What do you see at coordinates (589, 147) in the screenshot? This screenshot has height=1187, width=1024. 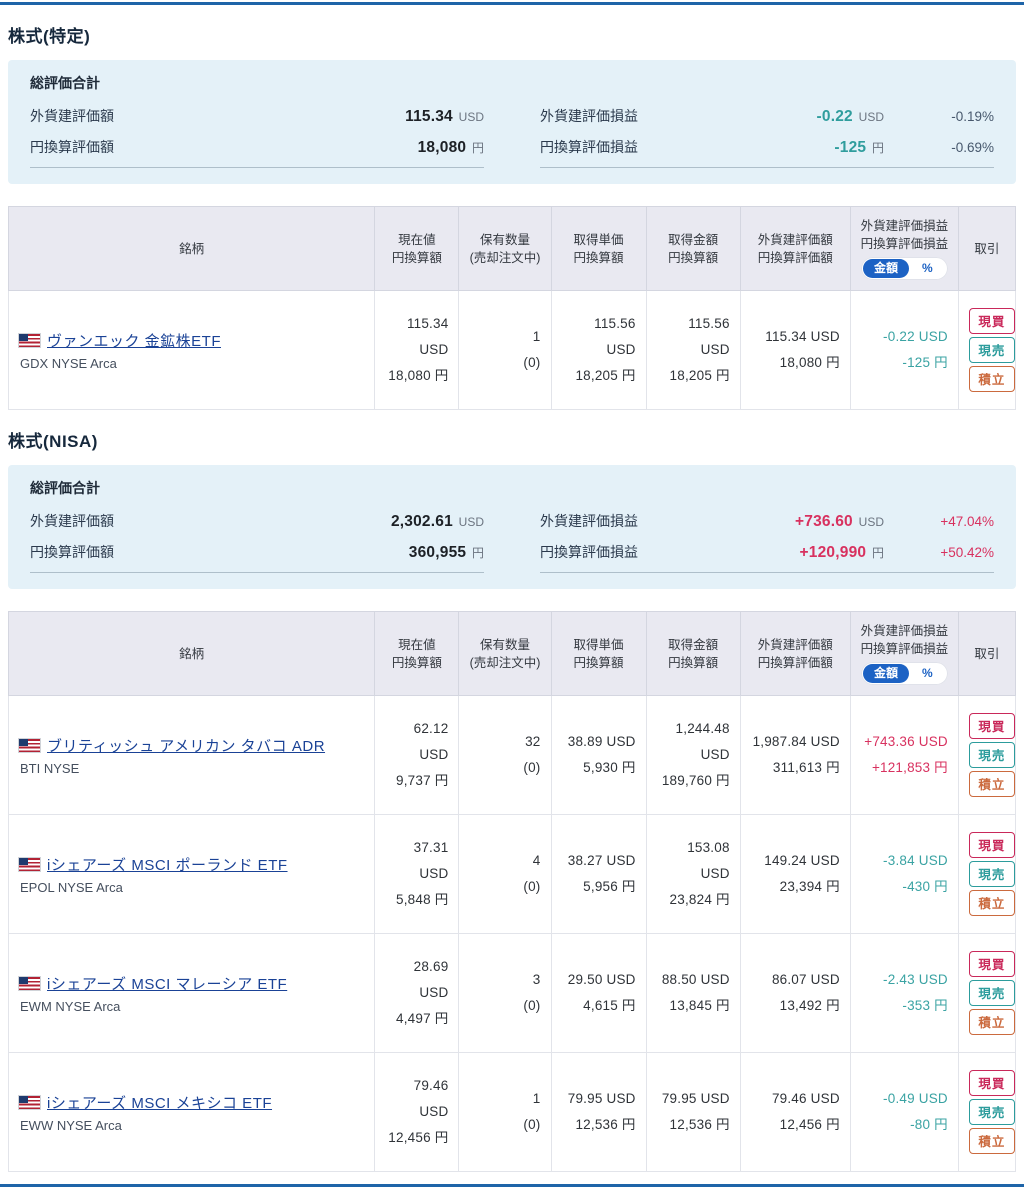 I see `summary-label: 円換算評価損益` at bounding box center [589, 147].